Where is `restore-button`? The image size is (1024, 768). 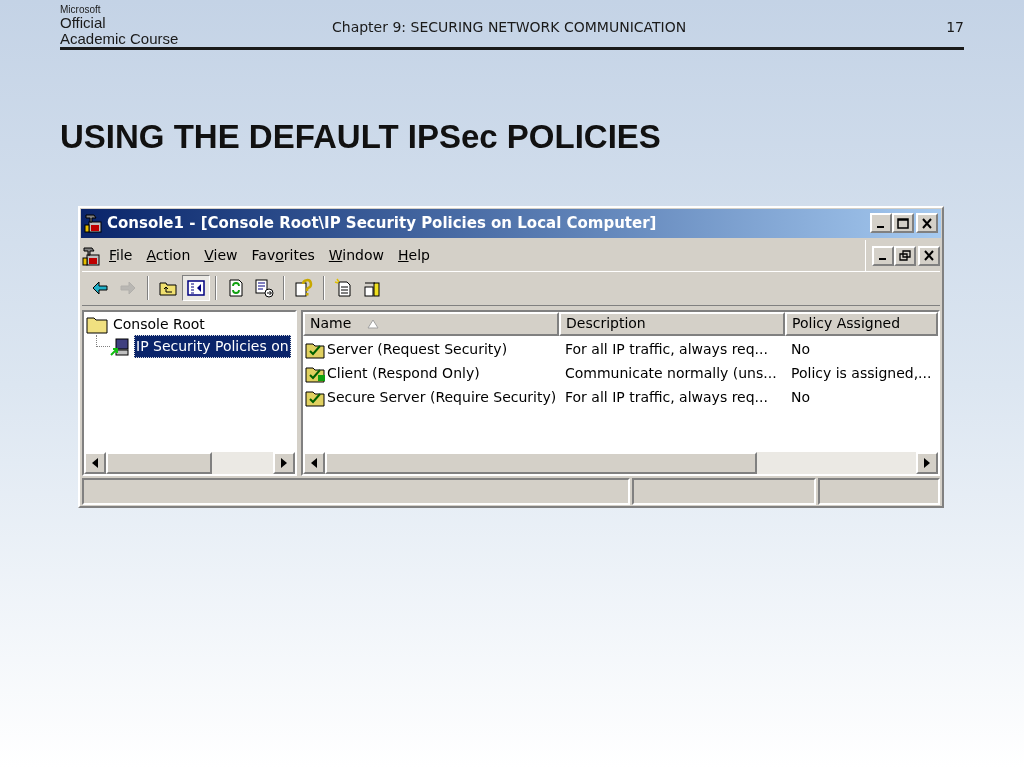
restore-button is located at coordinates (905, 255).